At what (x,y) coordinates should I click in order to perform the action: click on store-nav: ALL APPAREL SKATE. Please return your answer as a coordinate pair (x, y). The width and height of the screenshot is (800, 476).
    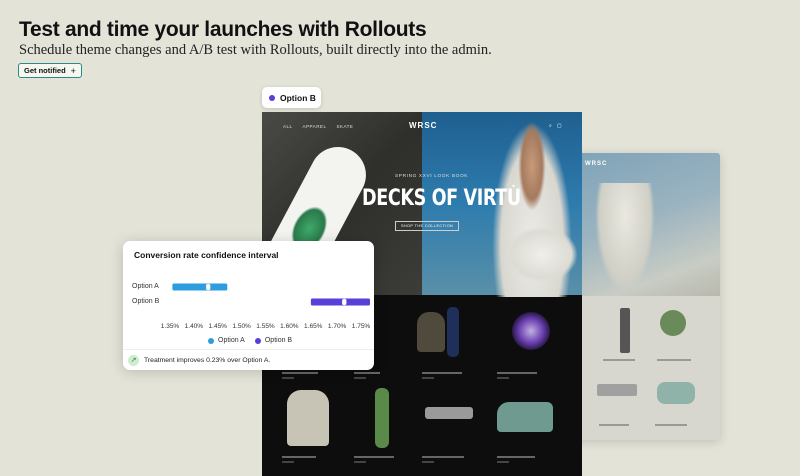
    Looking at the image, I should click on (318, 126).